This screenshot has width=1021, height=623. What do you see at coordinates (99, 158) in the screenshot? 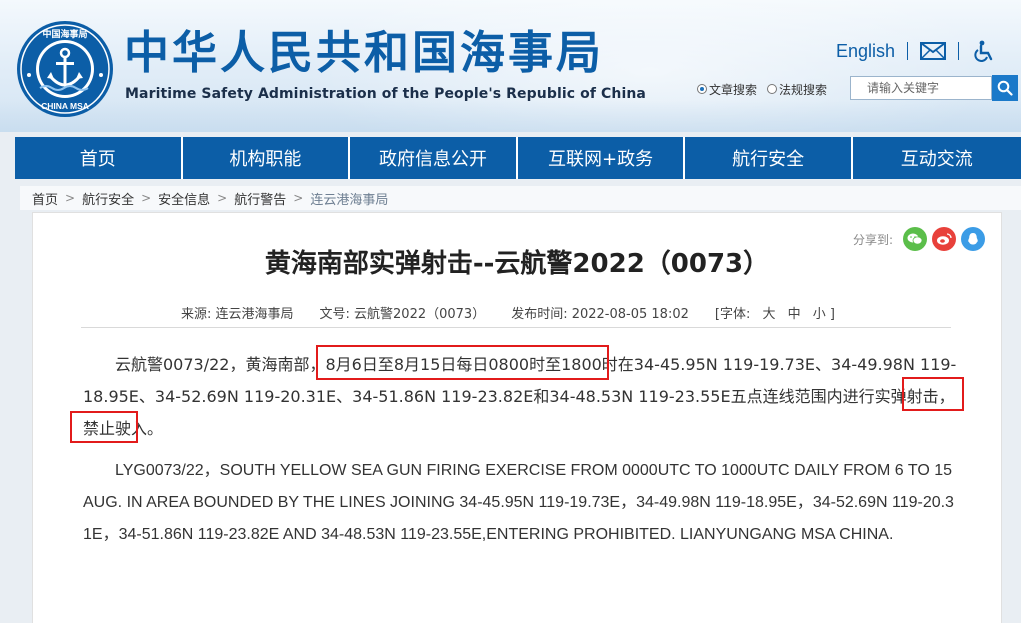
I see `nav-item-home: 首页` at bounding box center [99, 158].